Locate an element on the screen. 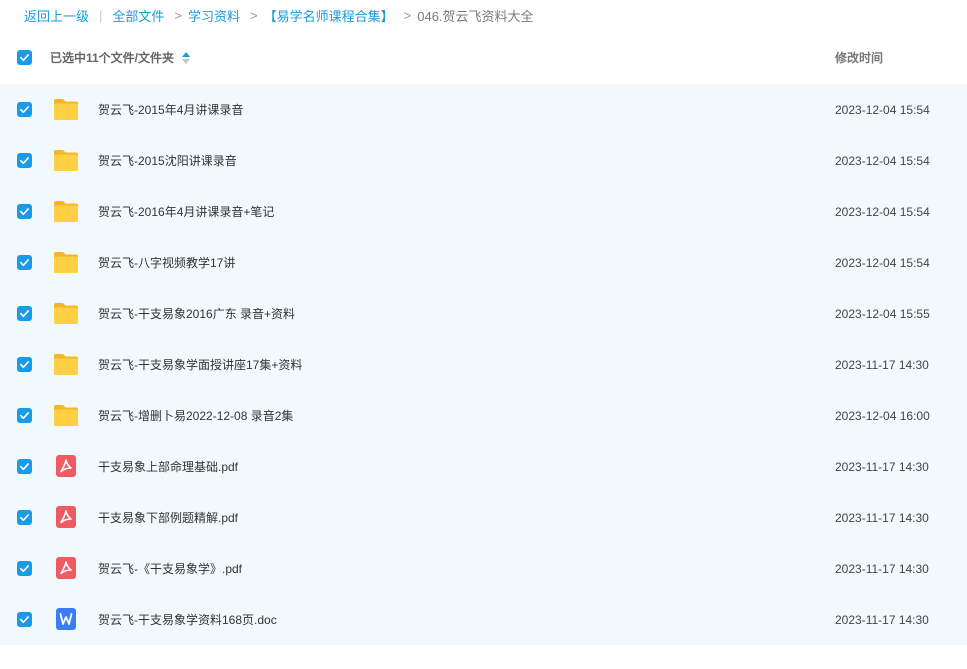 The width and height of the screenshot is (967, 669). select-all-checkbox is located at coordinates (24, 57).